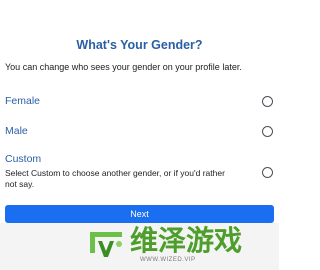 The width and height of the screenshot is (320, 270). I want to click on option-female: Female, so click(139, 102).